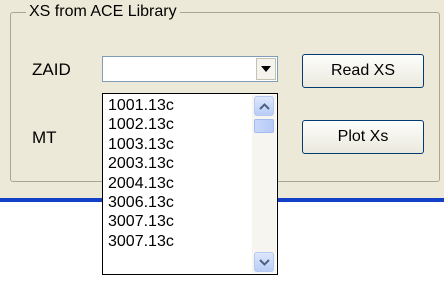 Image resolution: width=444 pixels, height=282 pixels. I want to click on scroll-down-button, so click(264, 262).